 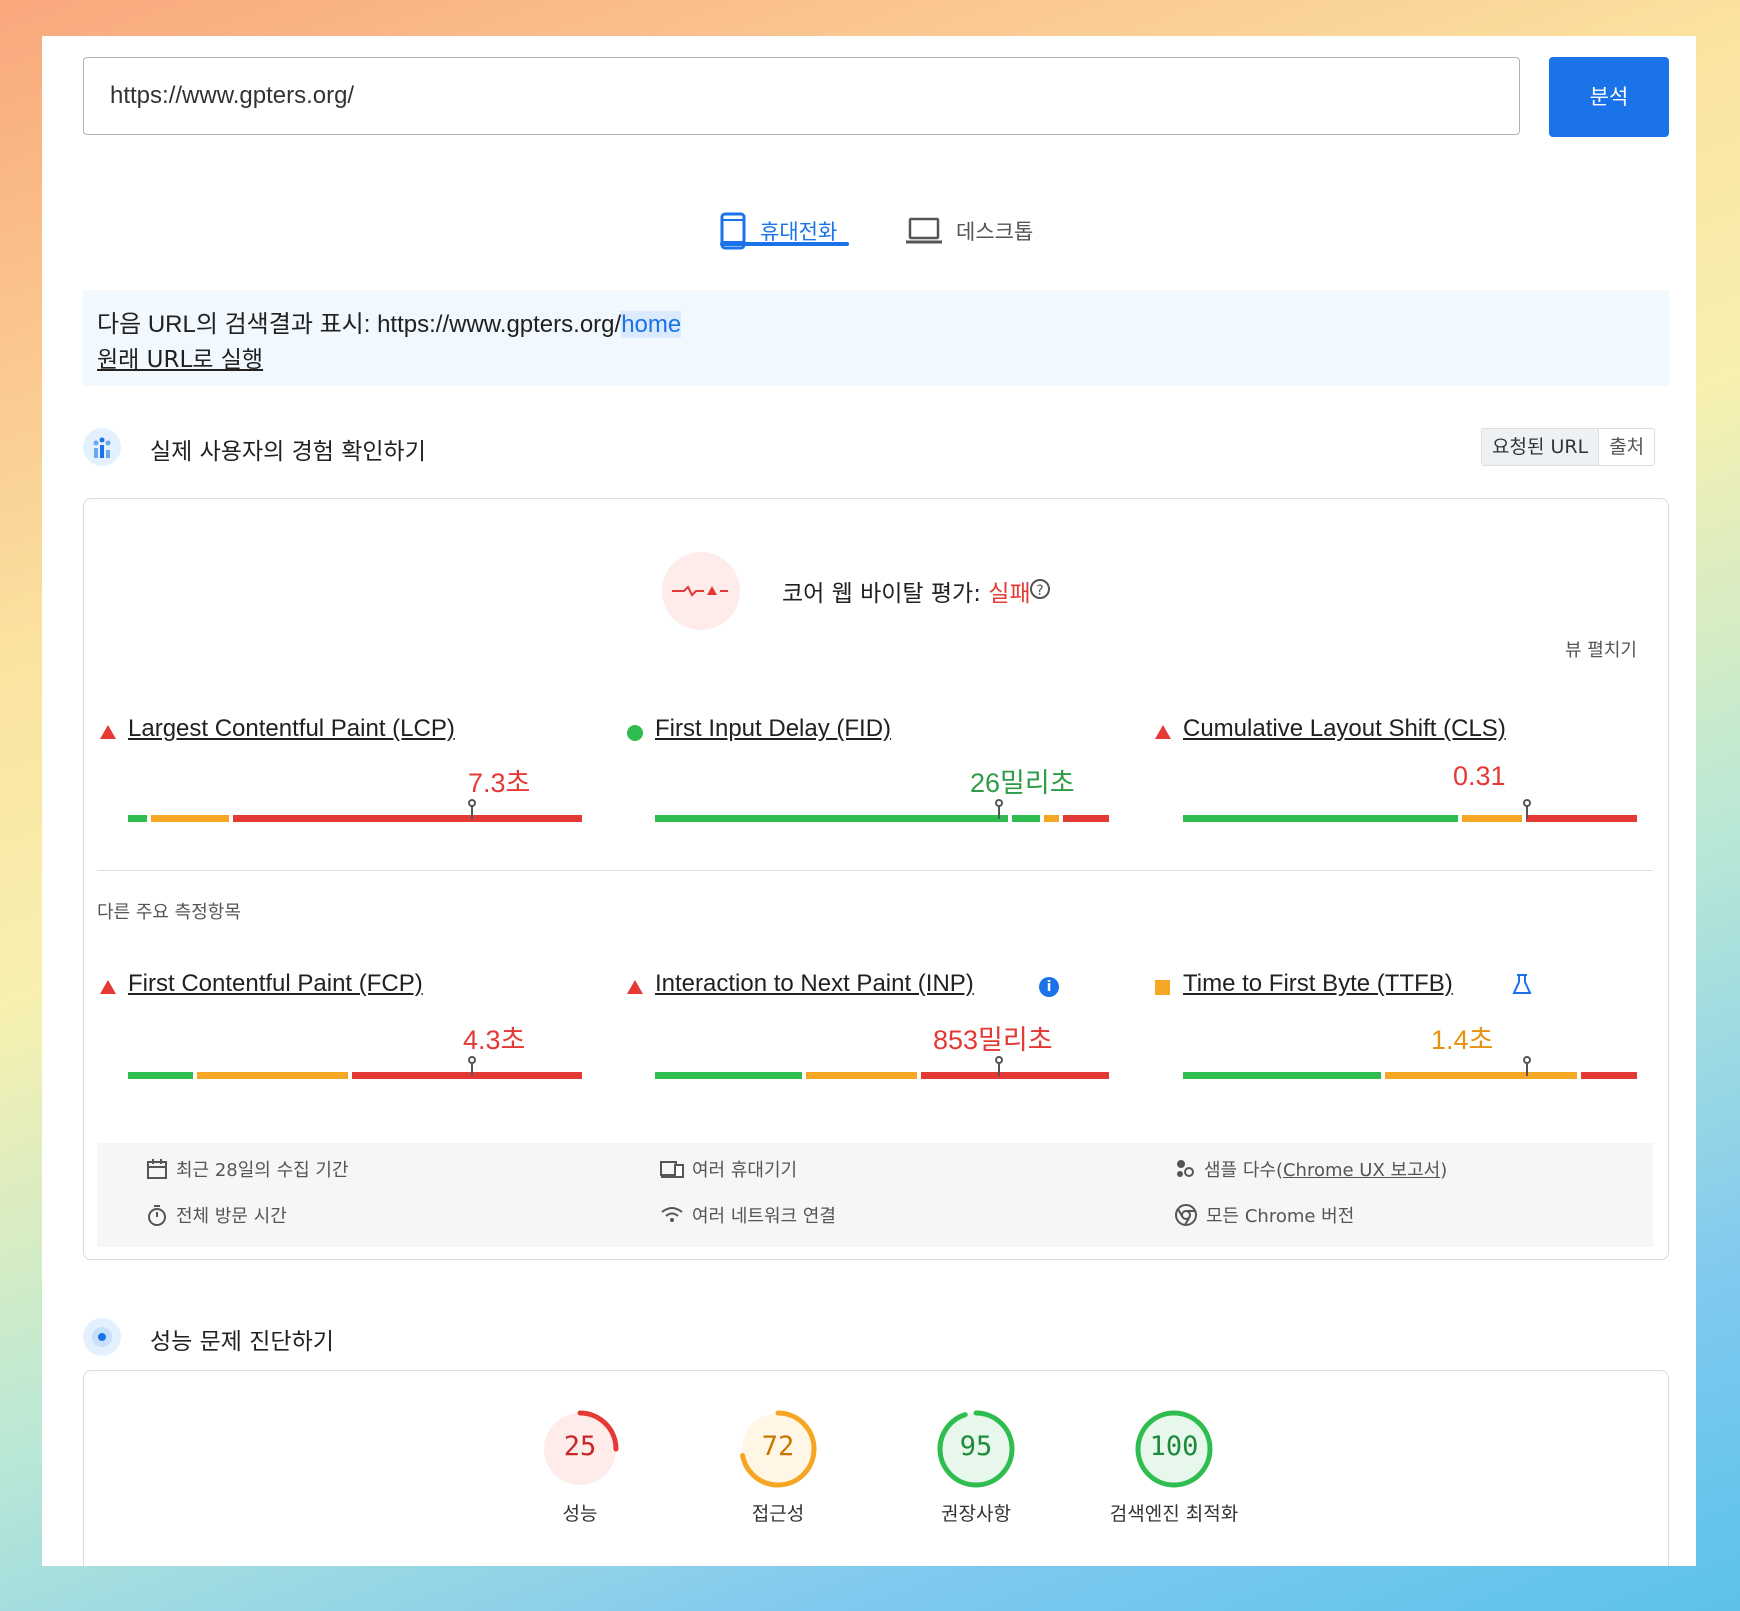 What do you see at coordinates (773, 729) in the screenshot?
I see `core-metric-name-2: First Input Delay (FID)` at bounding box center [773, 729].